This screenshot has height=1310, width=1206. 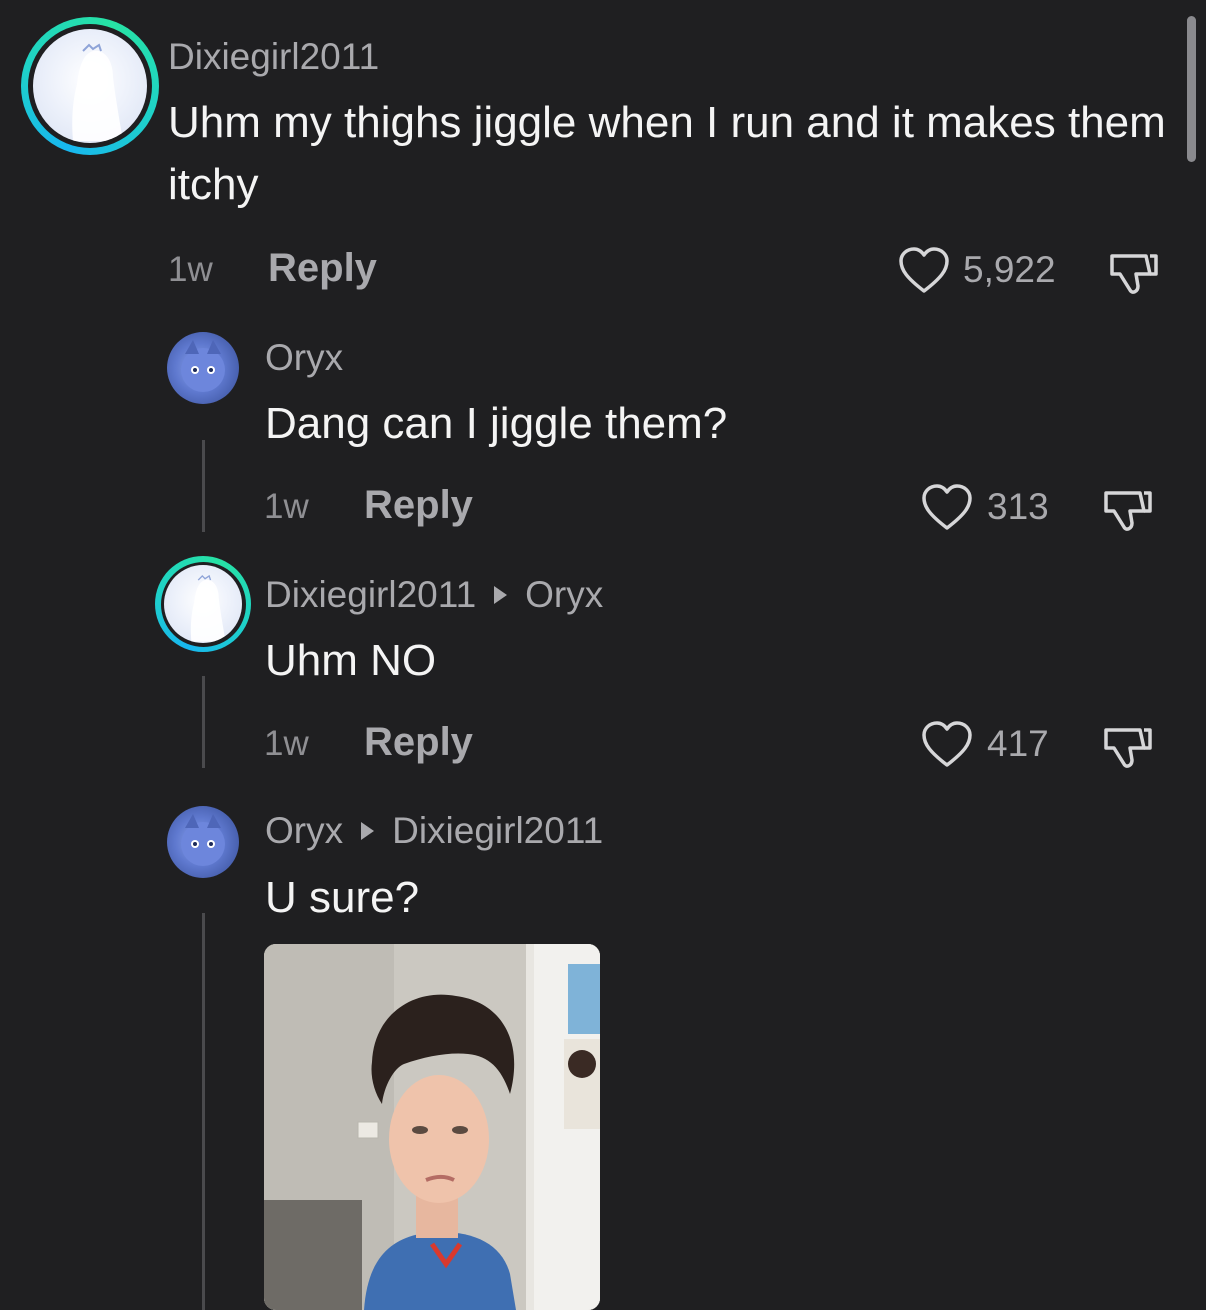 I want to click on comment-photo, so click(x=432, y=1127).